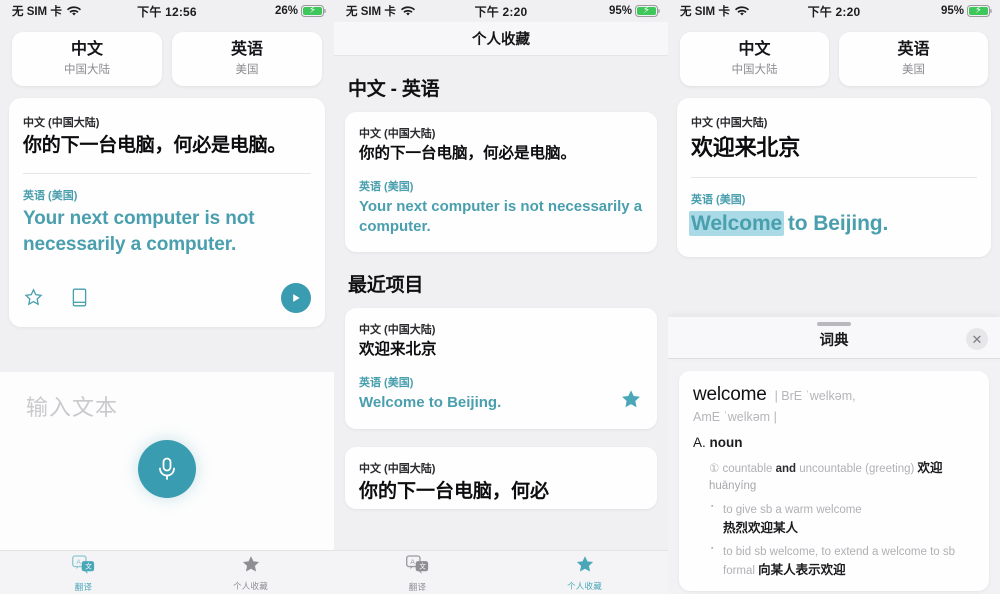 Image resolution: width=1000 pixels, height=594 pixels. I want to click on pinned-source-label: 中文 (中国大陆), so click(397, 134).